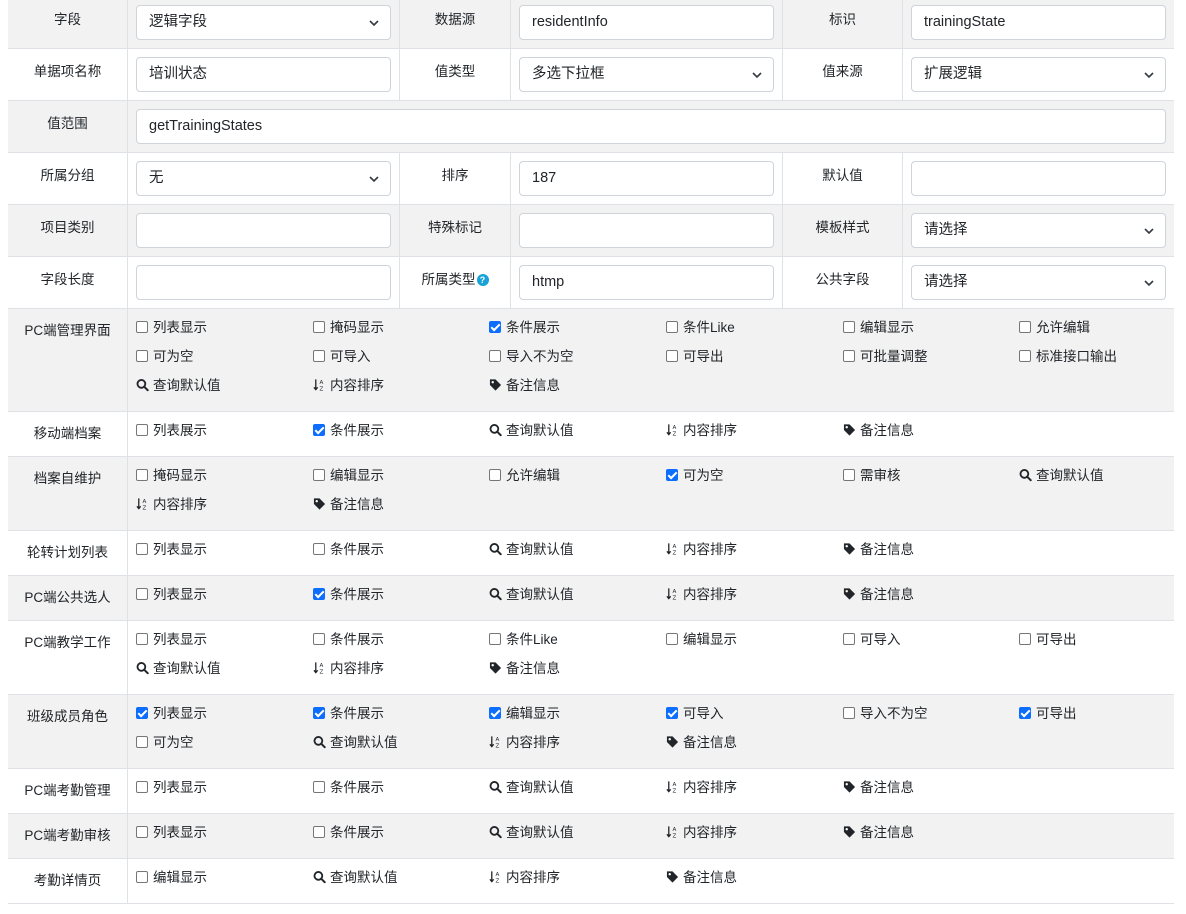 This screenshot has width=1186, height=914. What do you see at coordinates (263, 74) in the screenshot?
I see `item-name-input: 培训状态` at bounding box center [263, 74].